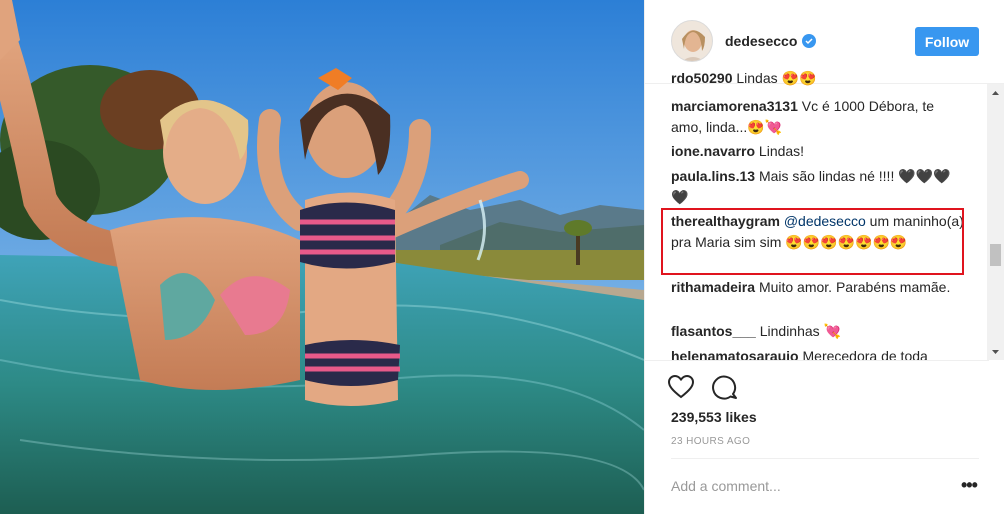  What do you see at coordinates (947, 41) in the screenshot?
I see `follow-button: Follow` at bounding box center [947, 41].